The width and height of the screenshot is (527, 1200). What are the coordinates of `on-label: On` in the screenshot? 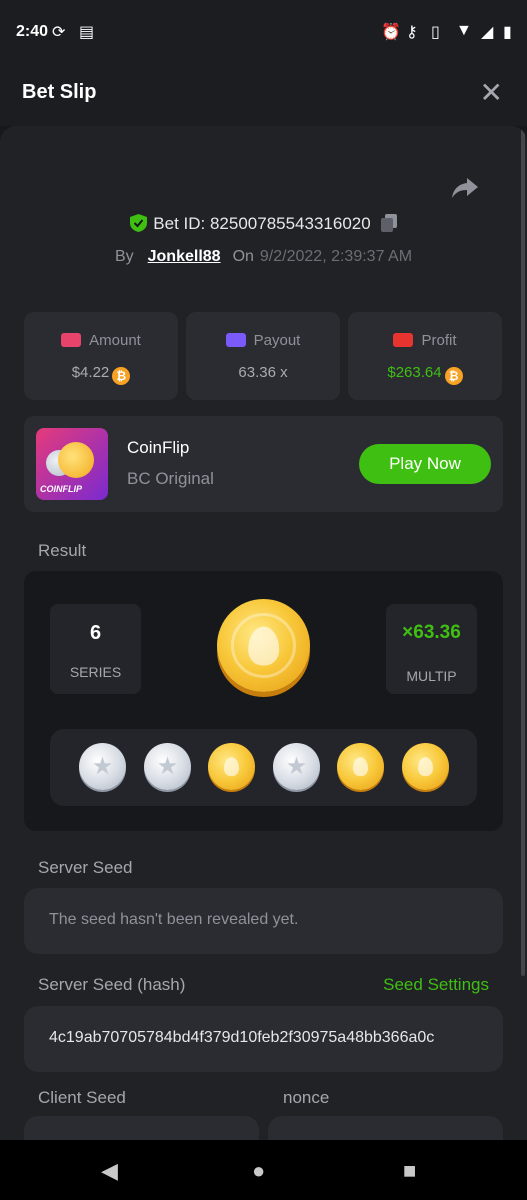 It's located at (243, 256).